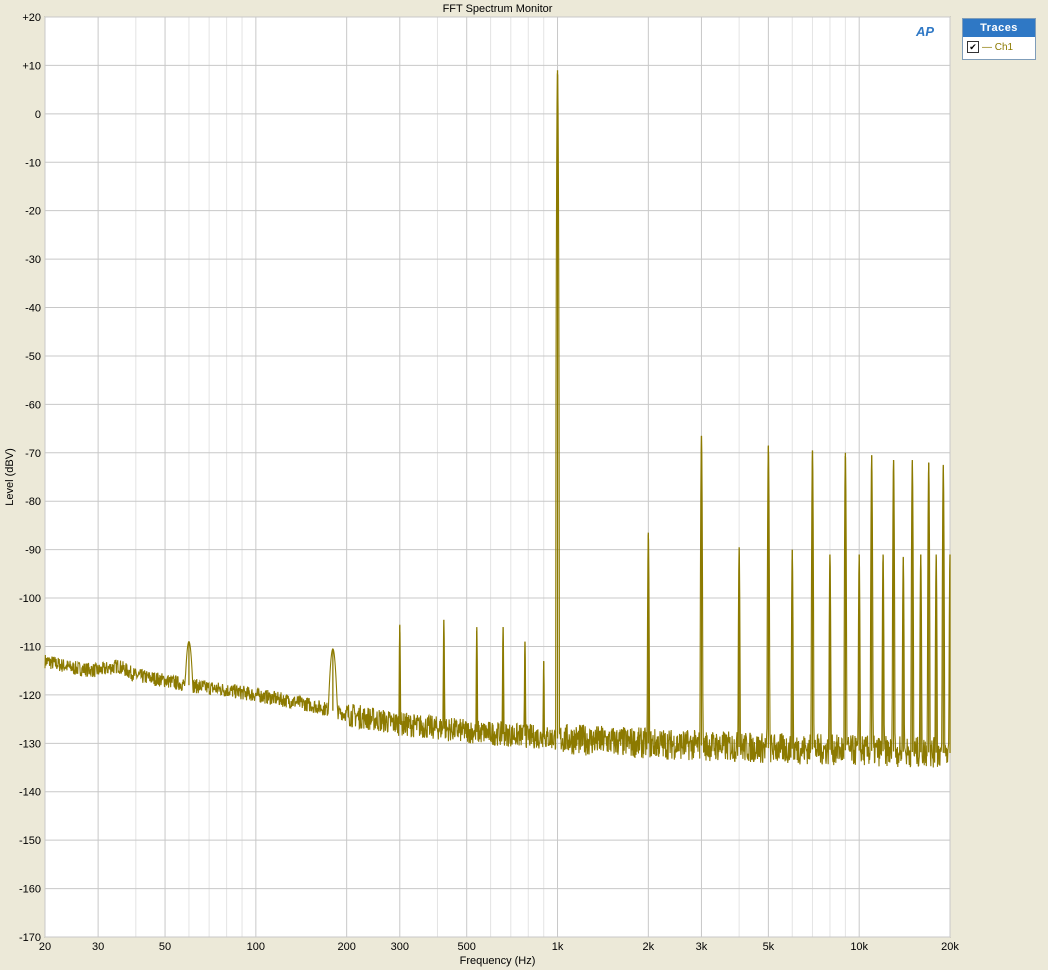 The image size is (1048, 970). Describe the element at coordinates (33, 405) in the screenshot. I see `y-tick-label: -60` at that location.